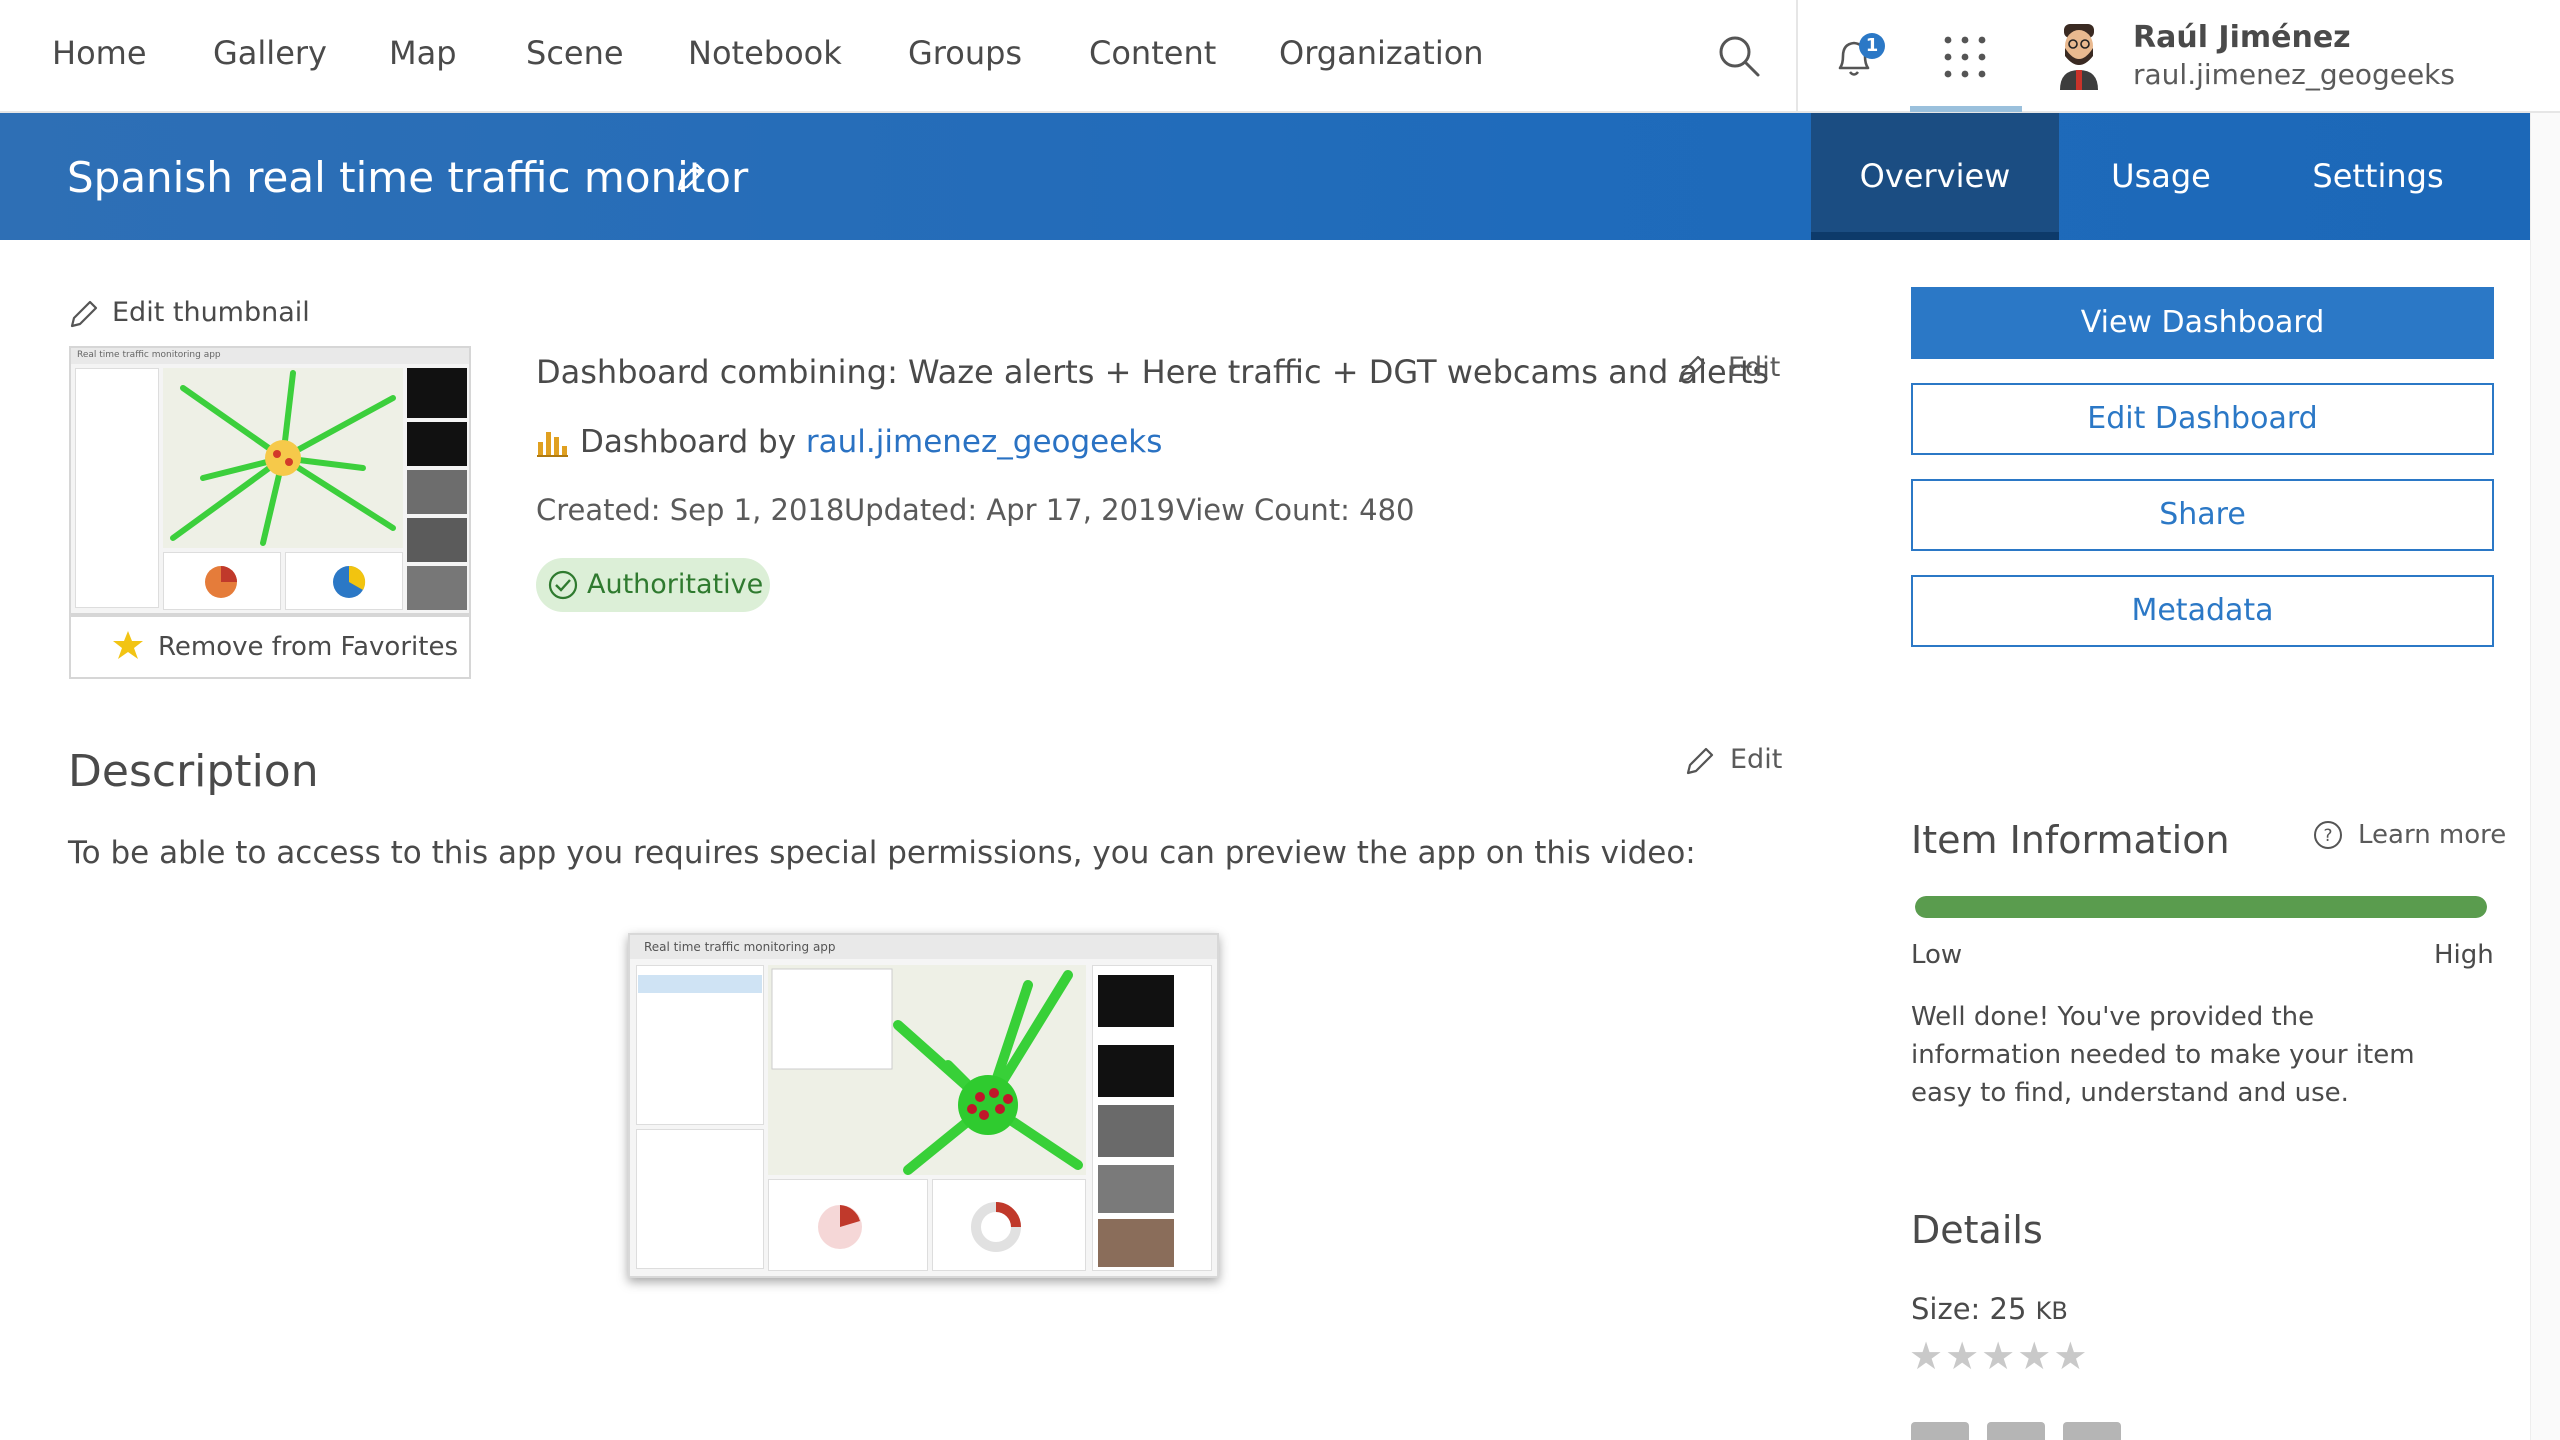  Describe the element at coordinates (1940, 1431) in the screenshot. I see `share-facebook-icon` at that location.